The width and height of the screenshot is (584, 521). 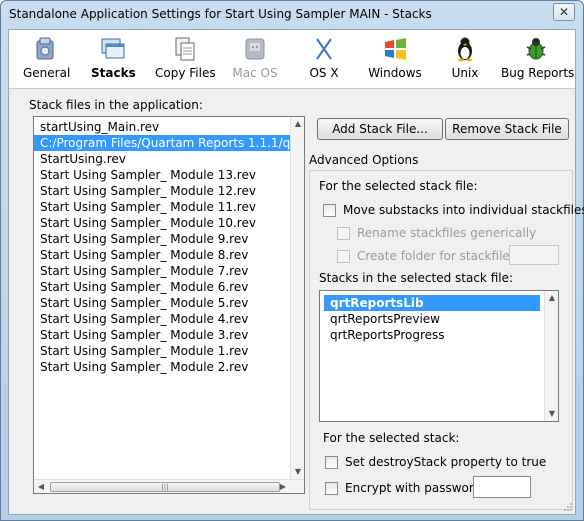 I want to click on list-item: Start Using Sampler_ Module 3.rev, so click(x=169, y=335).